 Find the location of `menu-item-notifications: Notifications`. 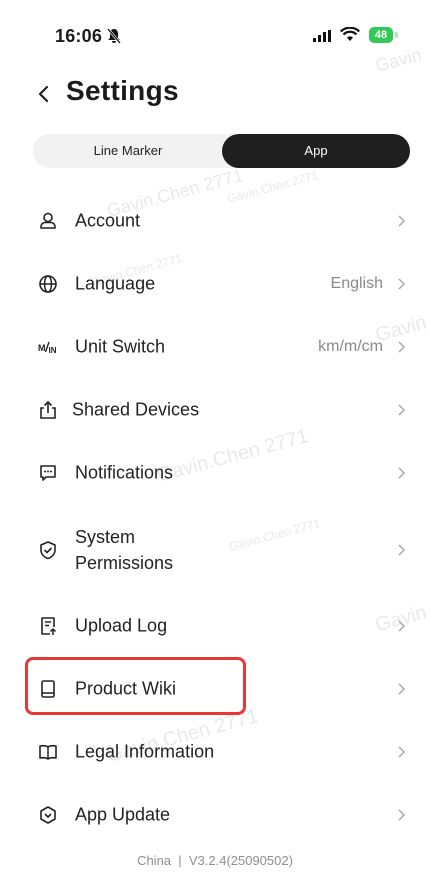

menu-item-notifications: Notifications is located at coordinates (215, 473).